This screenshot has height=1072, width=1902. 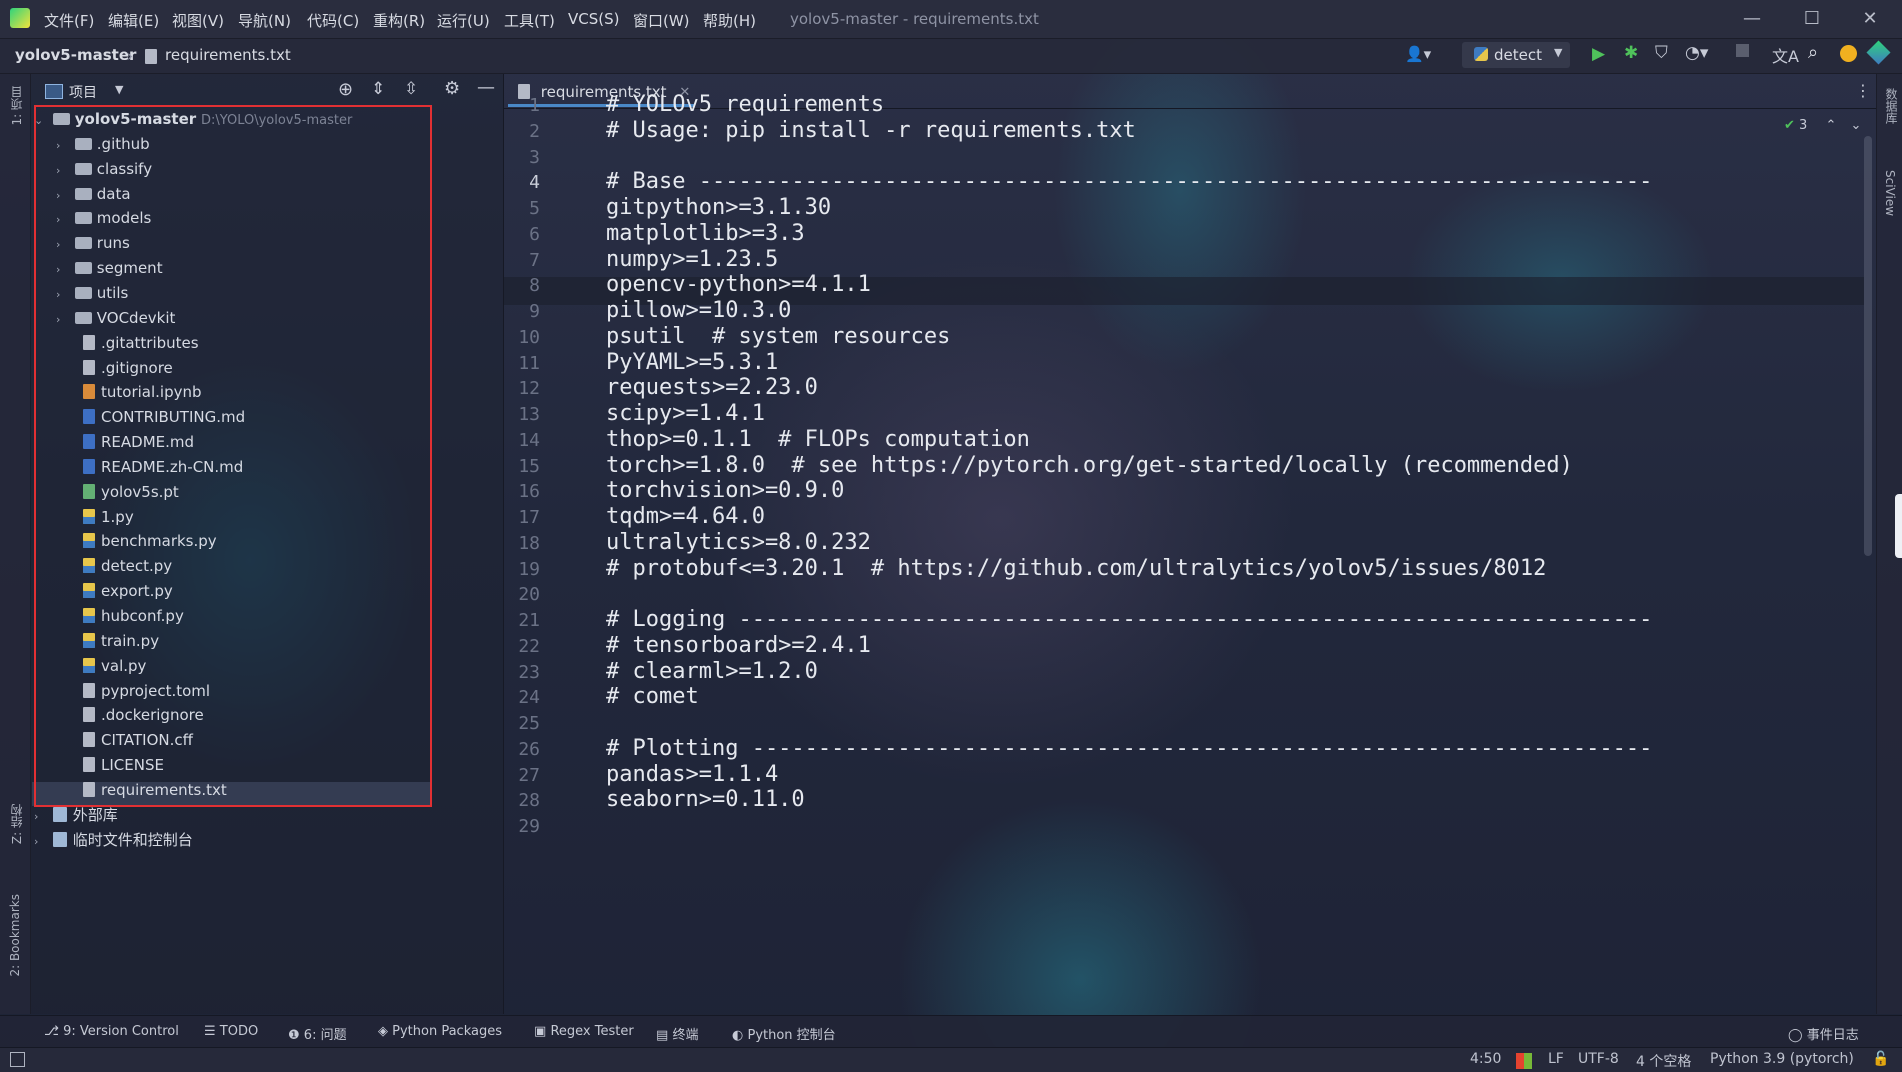 What do you see at coordinates (345, 89) in the screenshot?
I see `locate-file-icon: ⊕` at bounding box center [345, 89].